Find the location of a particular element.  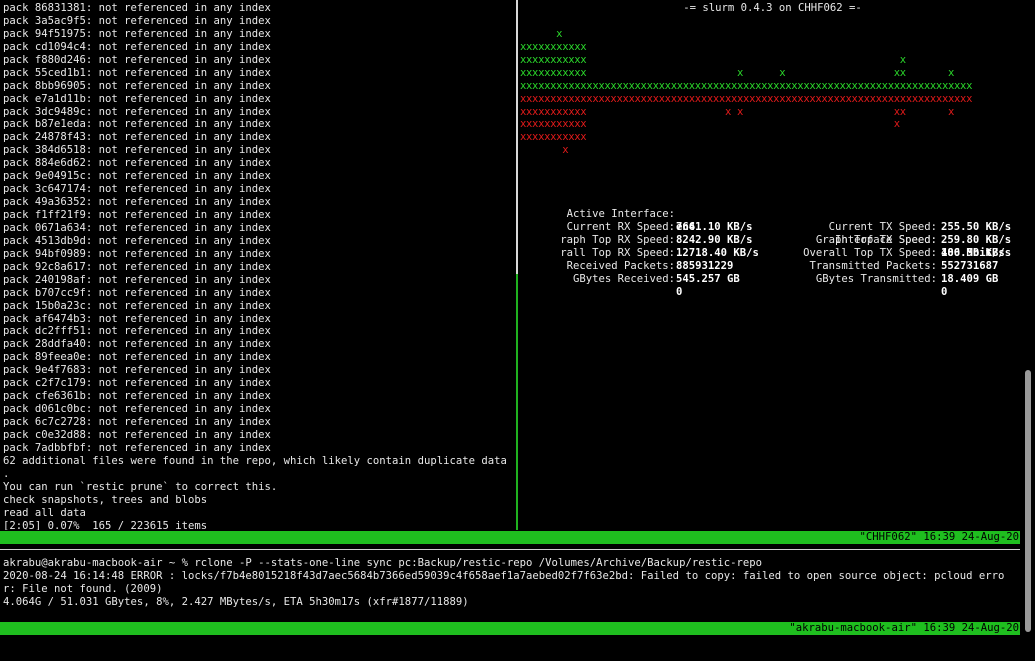

tx-stat-value: 18.409 GB is located at coordinates (970, 278).